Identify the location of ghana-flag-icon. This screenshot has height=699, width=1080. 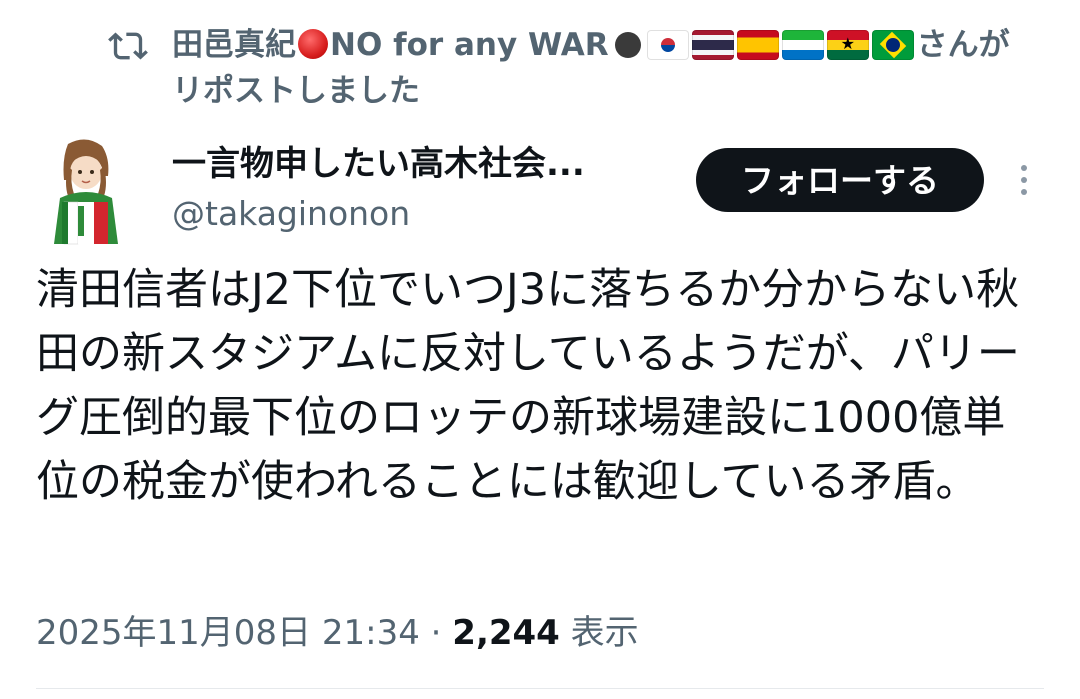
(847, 45).